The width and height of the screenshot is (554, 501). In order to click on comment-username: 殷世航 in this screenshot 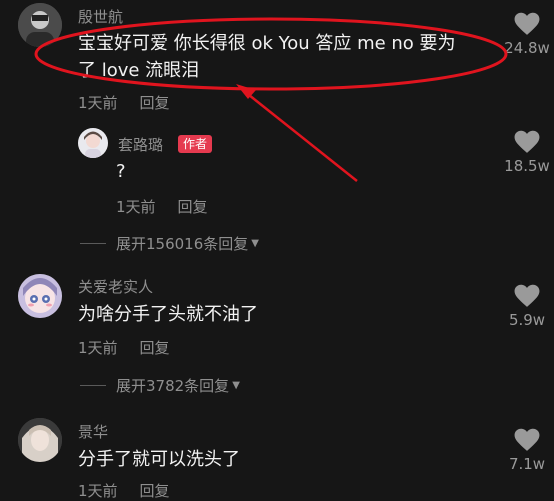, I will do `click(100, 16)`.